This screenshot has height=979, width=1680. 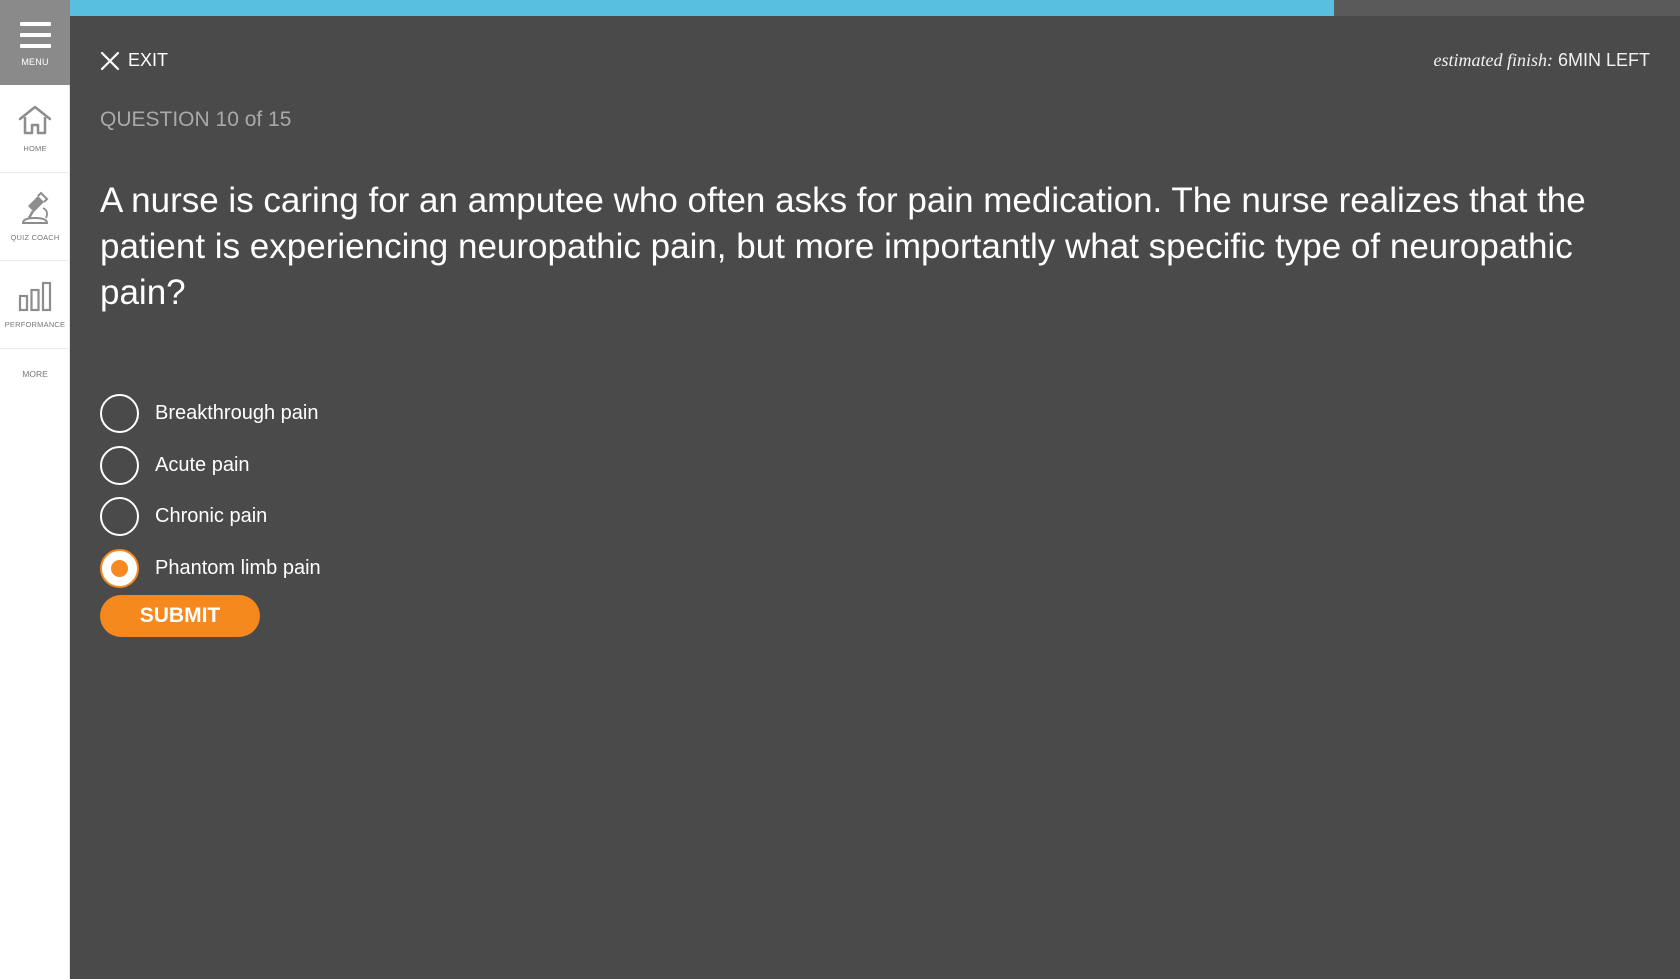 What do you see at coordinates (35, 148) in the screenshot?
I see `sidebar-item-label: HOME` at bounding box center [35, 148].